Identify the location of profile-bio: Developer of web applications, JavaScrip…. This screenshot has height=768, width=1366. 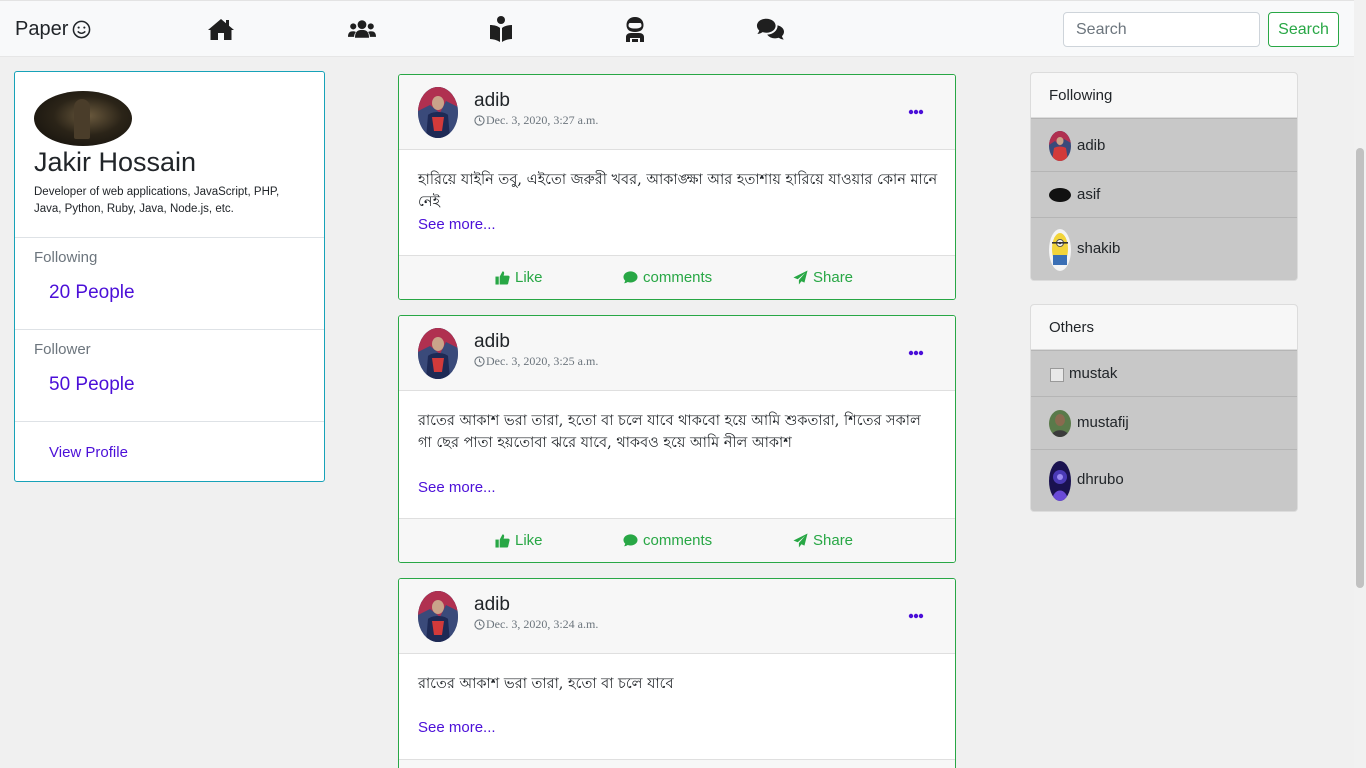
(157, 200).